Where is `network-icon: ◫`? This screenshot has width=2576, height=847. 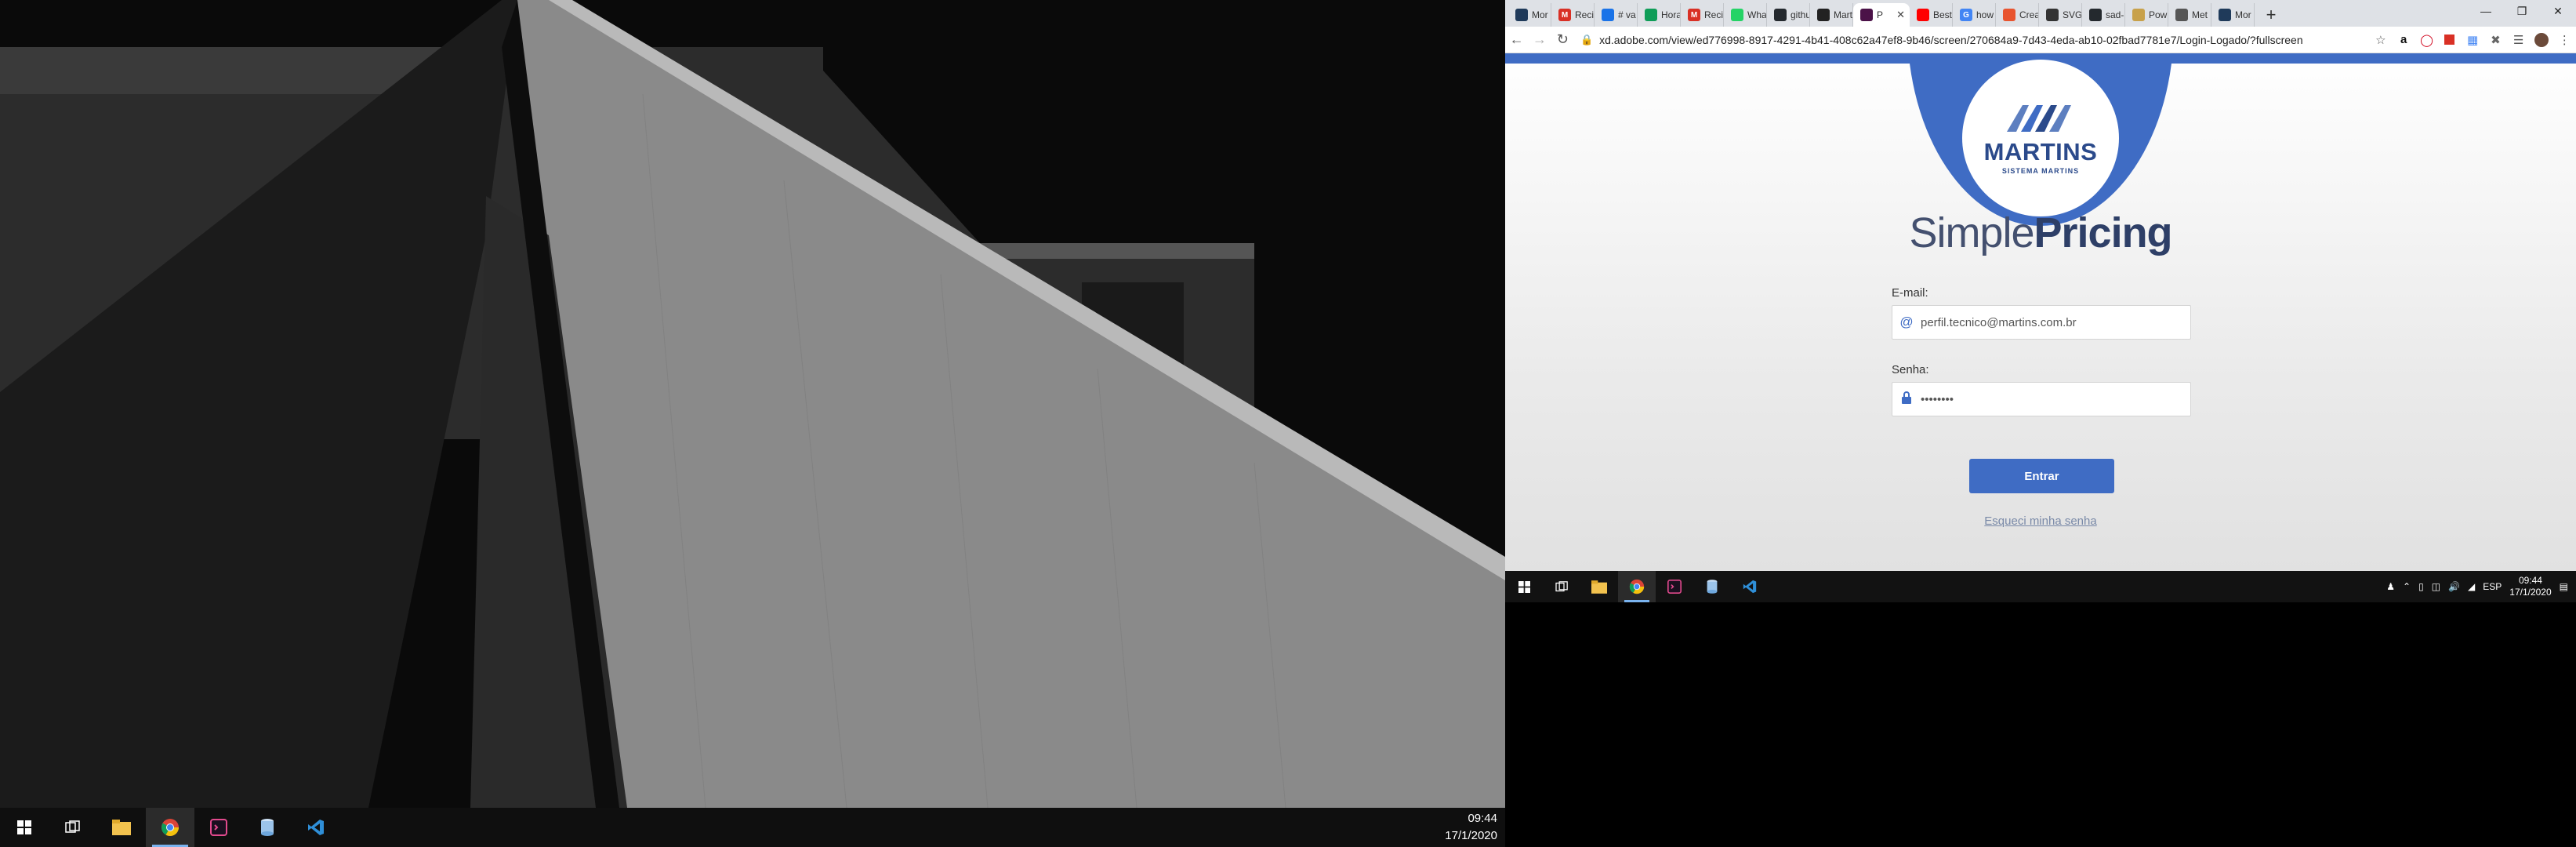
network-icon: ◫ is located at coordinates (2436, 586).